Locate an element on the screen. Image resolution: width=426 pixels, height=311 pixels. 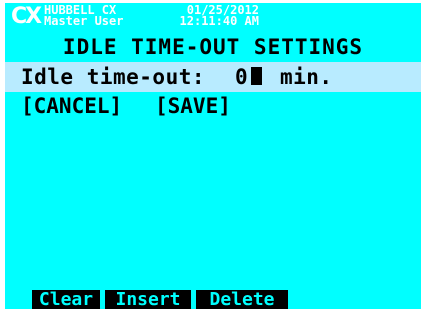
idle-timeout-field-row: Idle time-out: 0 min. is located at coordinates (213, 77).